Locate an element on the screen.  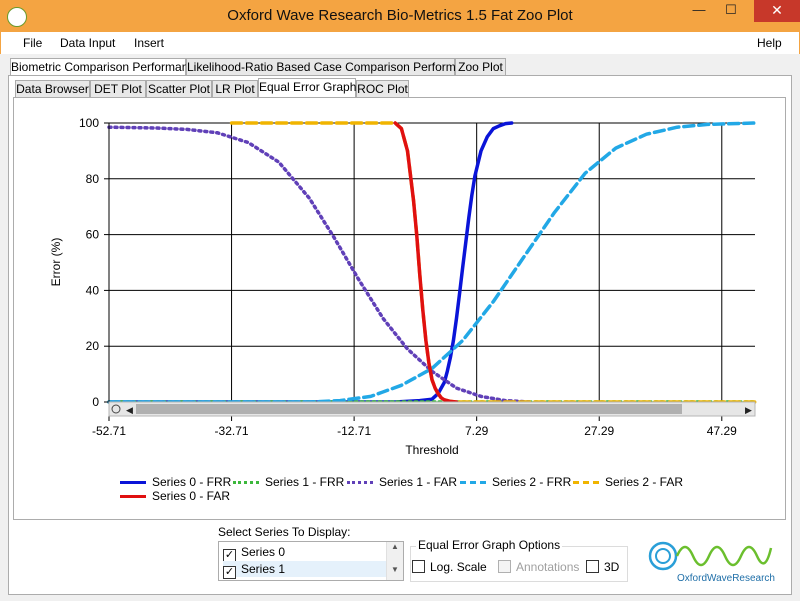
y-tick-label: 100 is located at coordinates (89, 123).